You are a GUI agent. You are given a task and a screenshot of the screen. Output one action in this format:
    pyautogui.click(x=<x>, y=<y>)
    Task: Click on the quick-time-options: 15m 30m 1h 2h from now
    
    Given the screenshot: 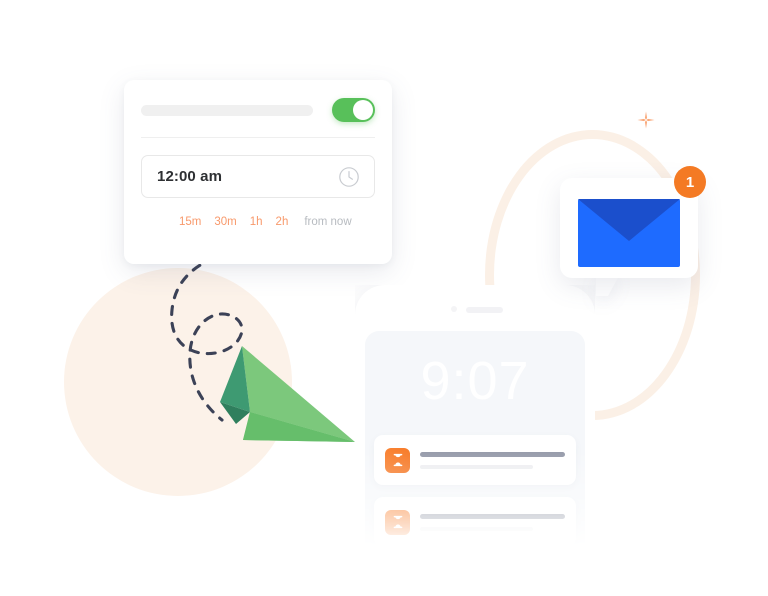 What is the action you would take?
    pyautogui.click(x=258, y=222)
    